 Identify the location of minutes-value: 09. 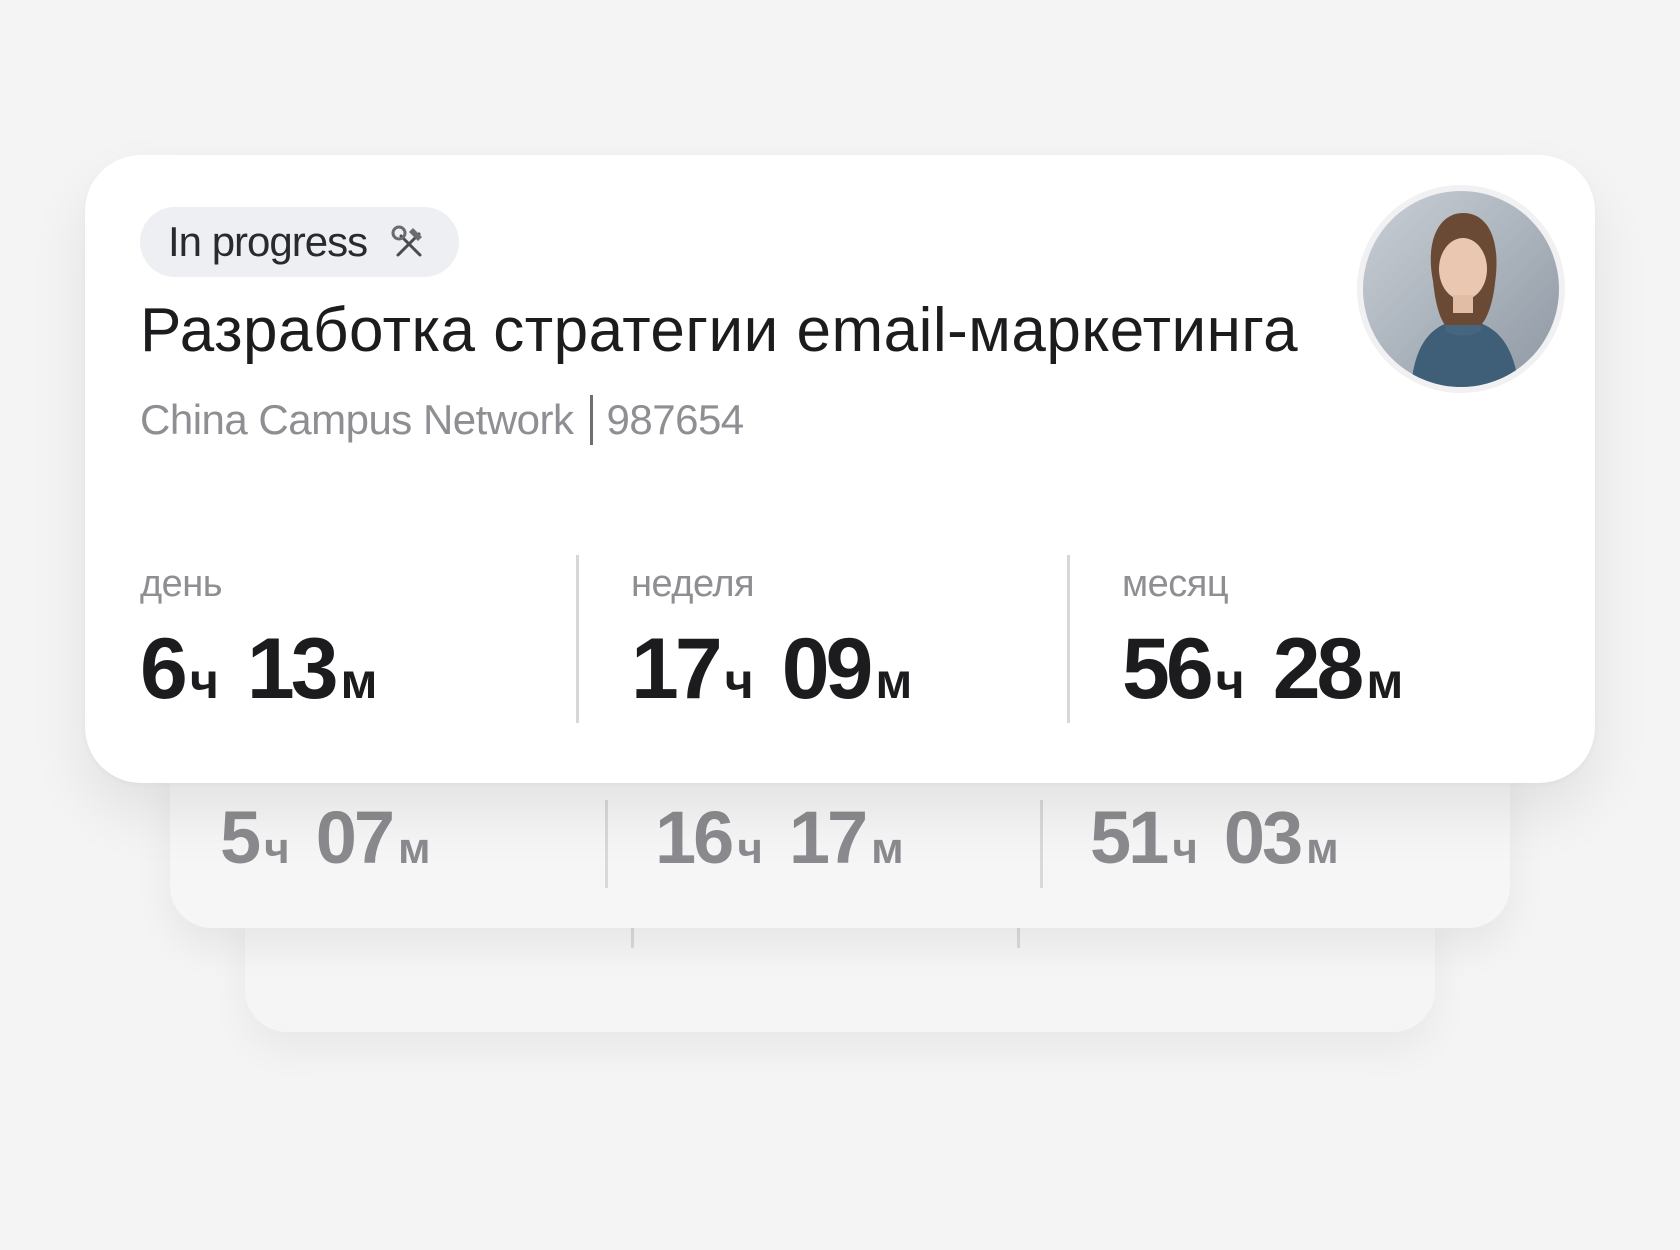
(827, 669).